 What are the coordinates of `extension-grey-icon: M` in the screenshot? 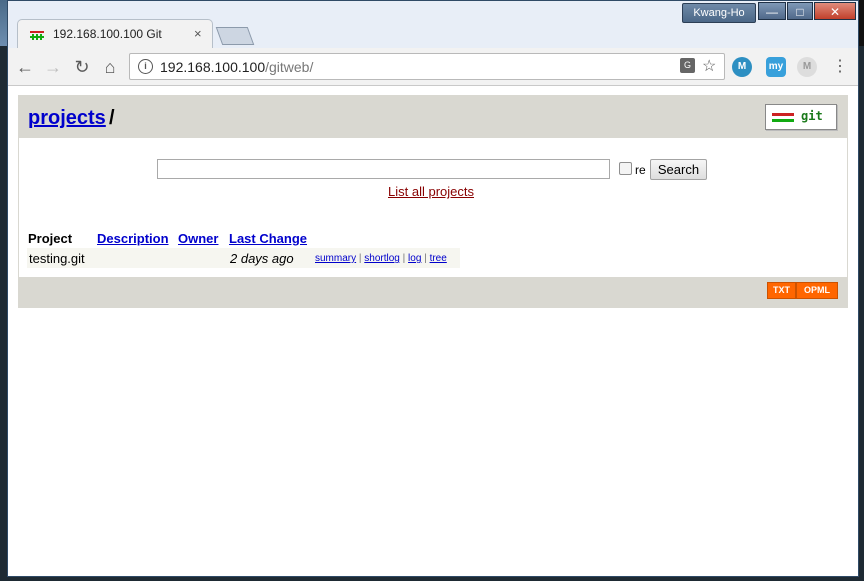 It's located at (807, 67).